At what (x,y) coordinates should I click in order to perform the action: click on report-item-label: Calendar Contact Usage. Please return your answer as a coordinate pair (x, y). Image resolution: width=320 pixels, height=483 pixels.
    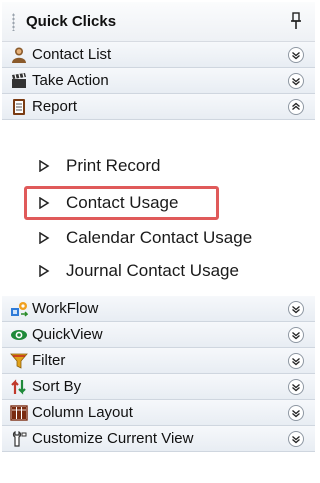
    Looking at the image, I should click on (159, 237).